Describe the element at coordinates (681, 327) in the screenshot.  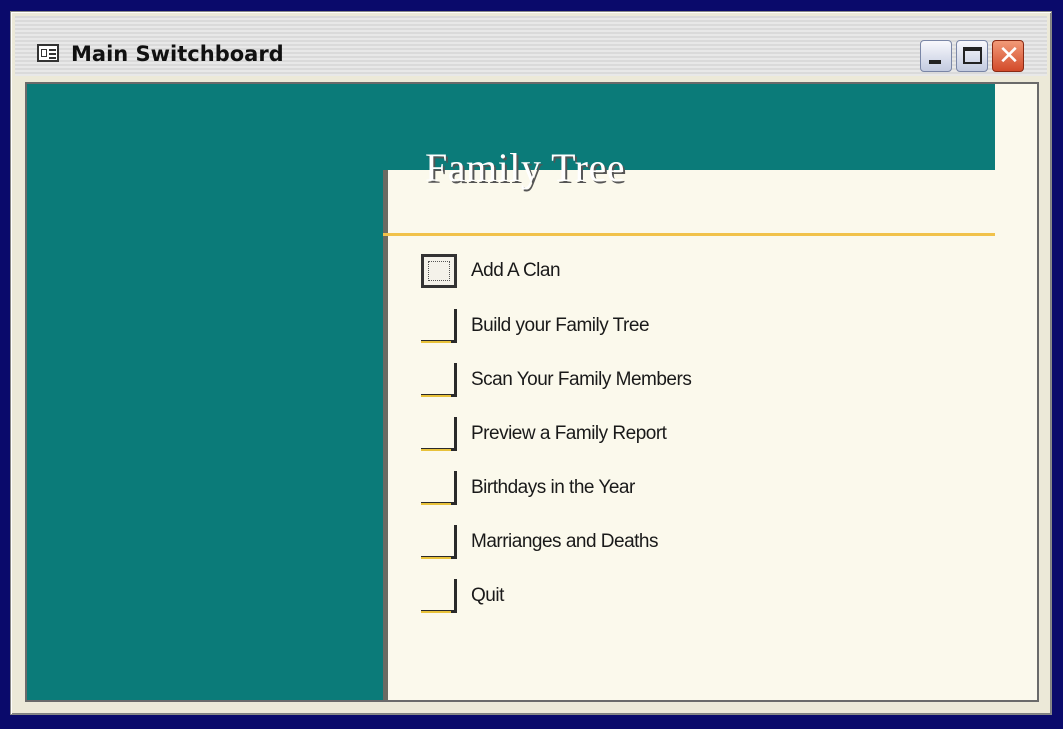
I see `menu-item-build-family-tree: Build your Family Tree` at that location.